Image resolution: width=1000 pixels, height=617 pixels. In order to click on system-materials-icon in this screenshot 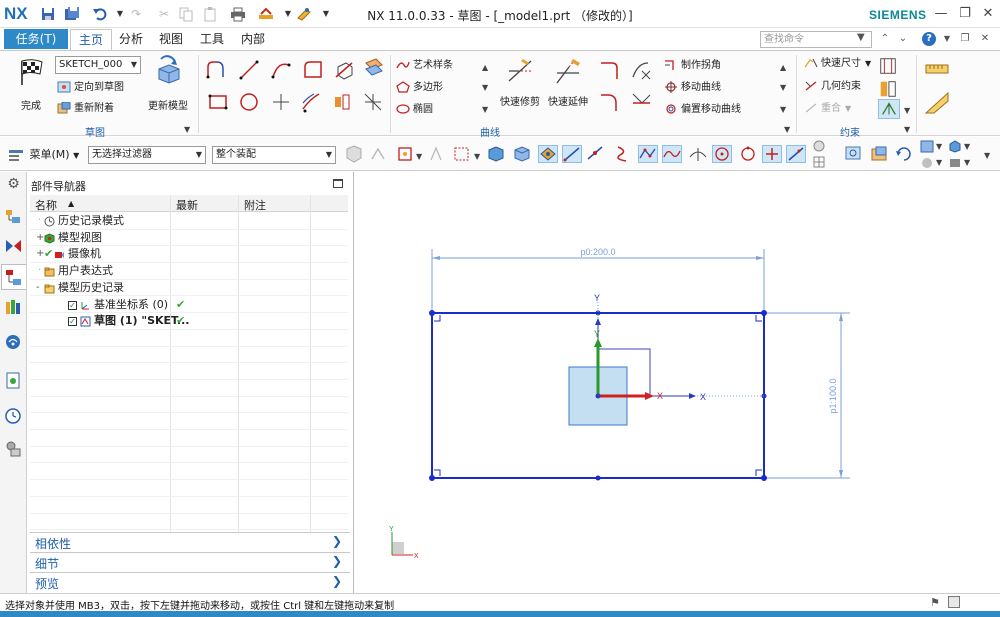, I will do `click(13, 448)`.